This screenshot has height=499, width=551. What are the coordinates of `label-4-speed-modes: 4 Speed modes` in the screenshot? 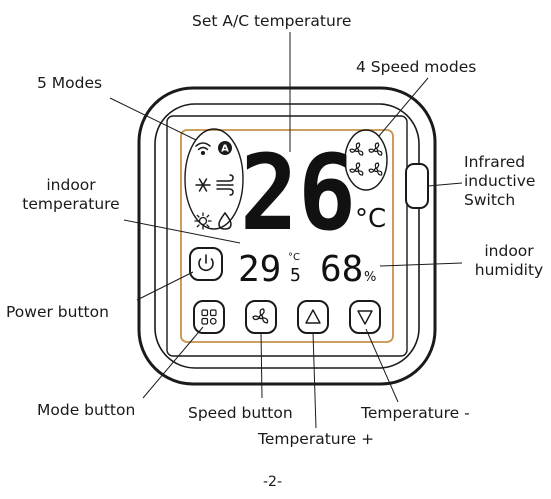 It's located at (416, 67).